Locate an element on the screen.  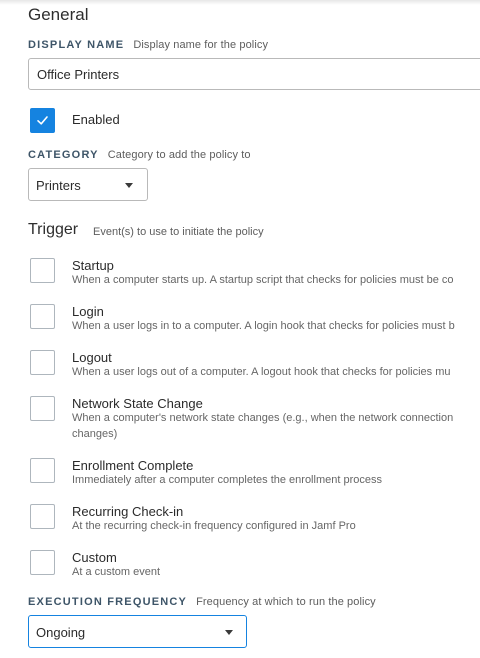
checkmark-icon is located at coordinates (42, 120).